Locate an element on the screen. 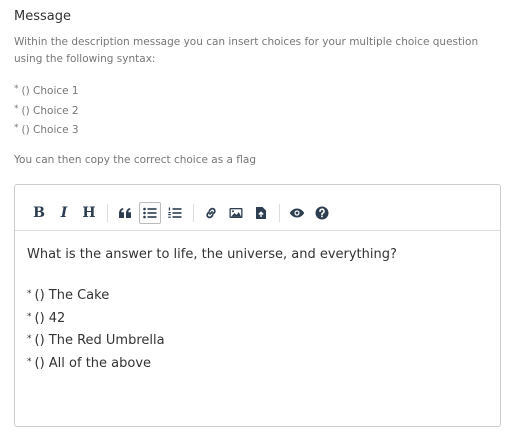  link-icon is located at coordinates (211, 213).